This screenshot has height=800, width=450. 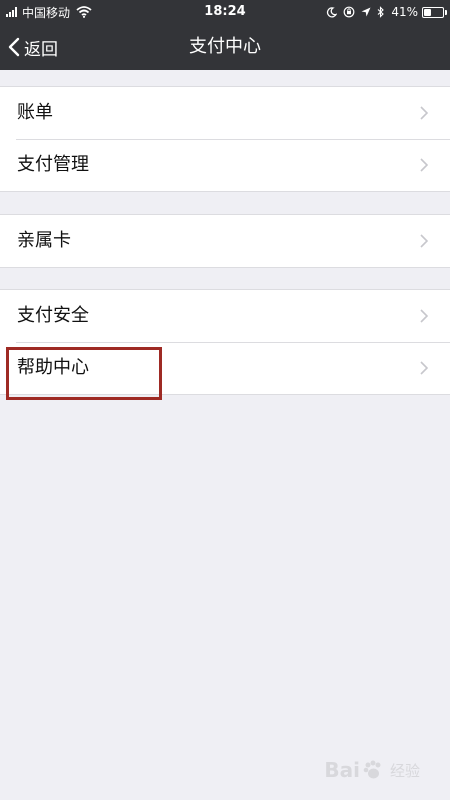 I want to click on watermark: Bai 经验, so click(x=372, y=770).